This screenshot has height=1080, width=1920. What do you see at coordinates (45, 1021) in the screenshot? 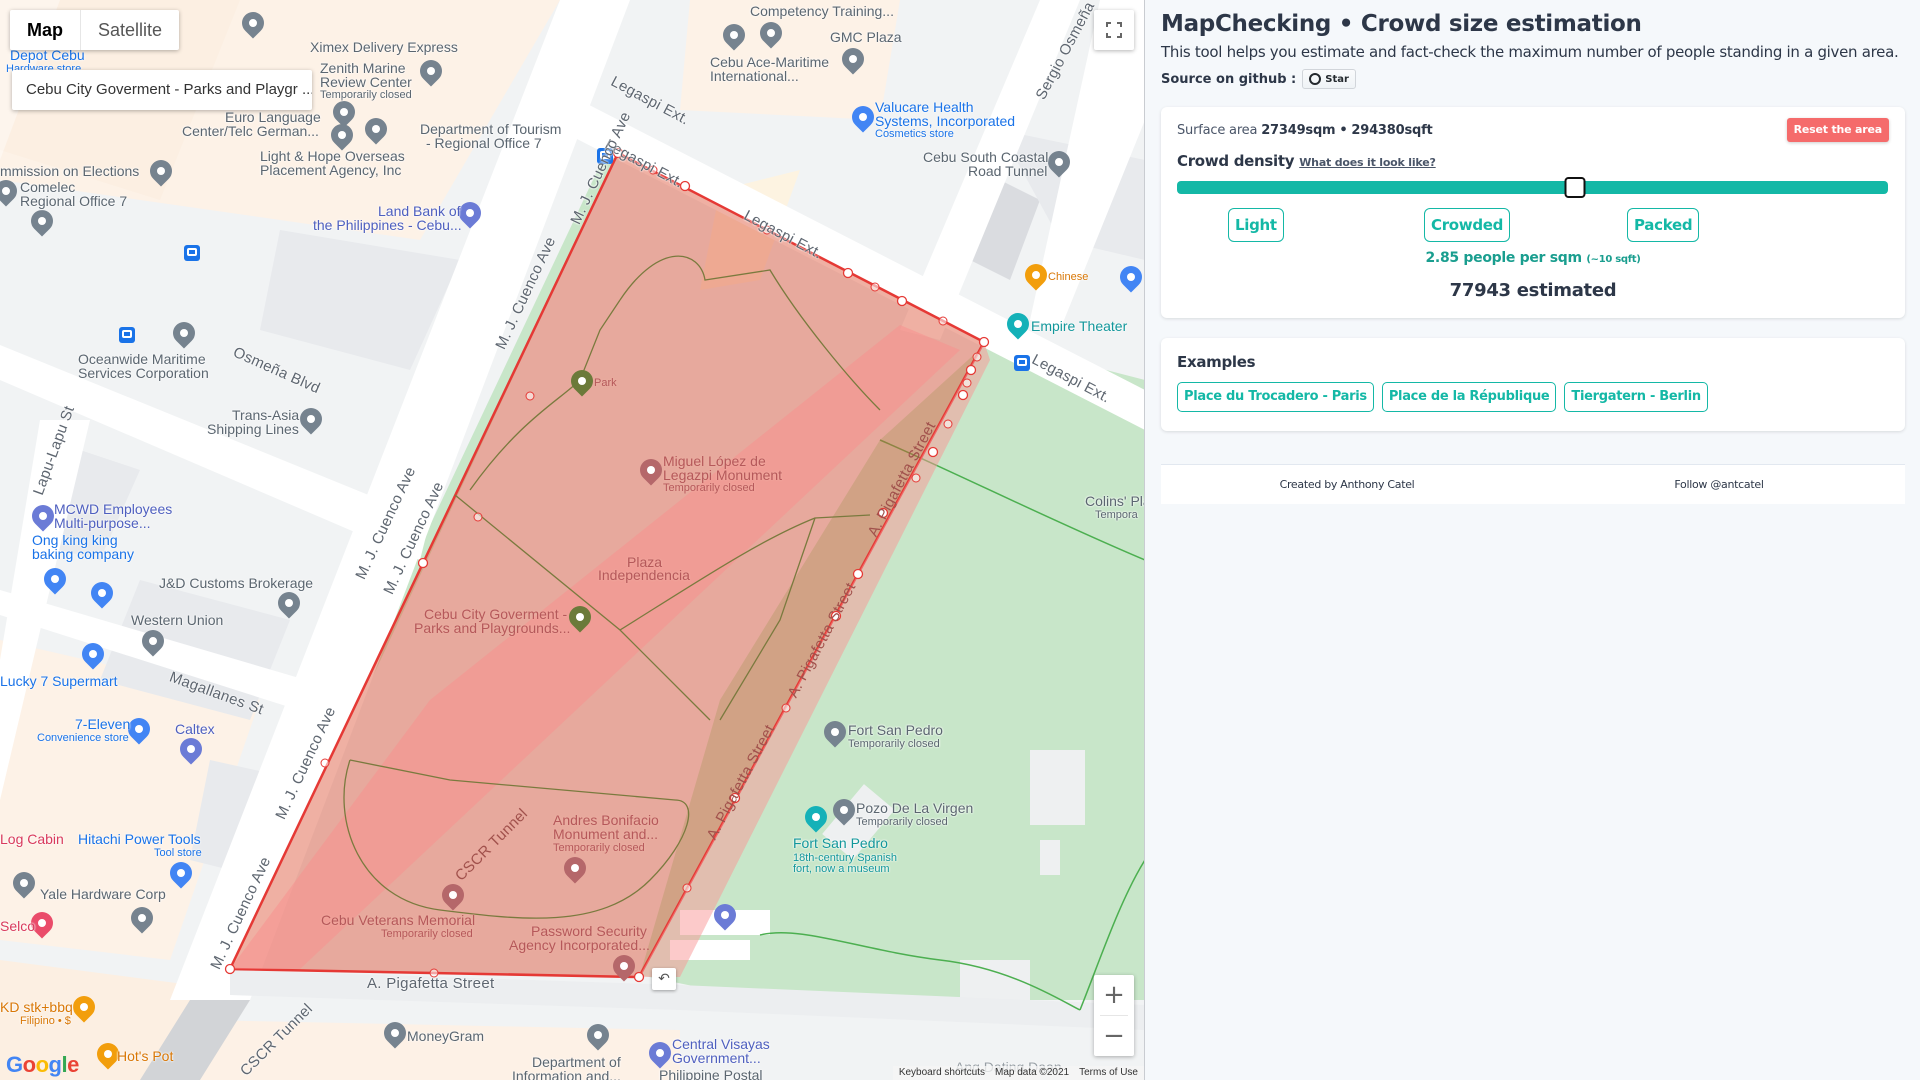
I see `map-label: Filipino • $` at bounding box center [45, 1021].